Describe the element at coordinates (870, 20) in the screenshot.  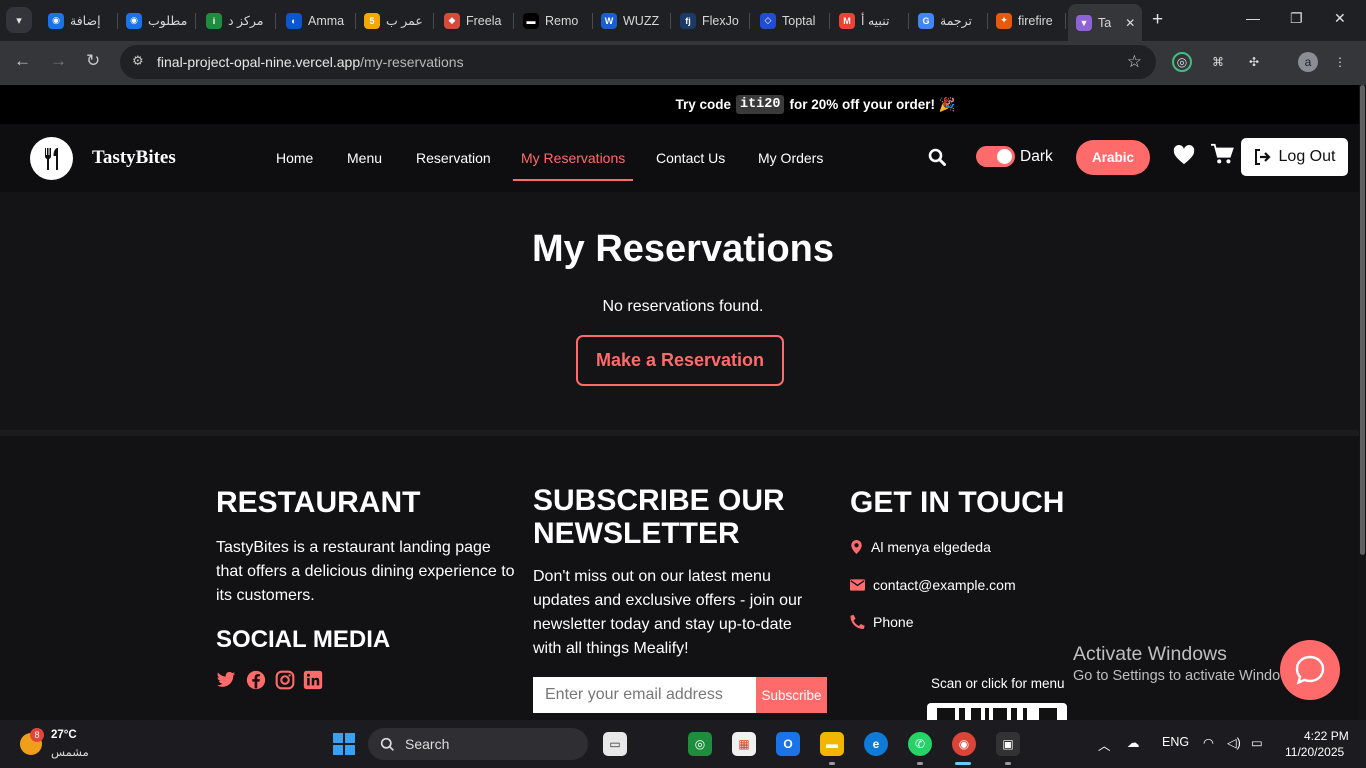
I see `browser-tab: M تنبيه أ` at that location.